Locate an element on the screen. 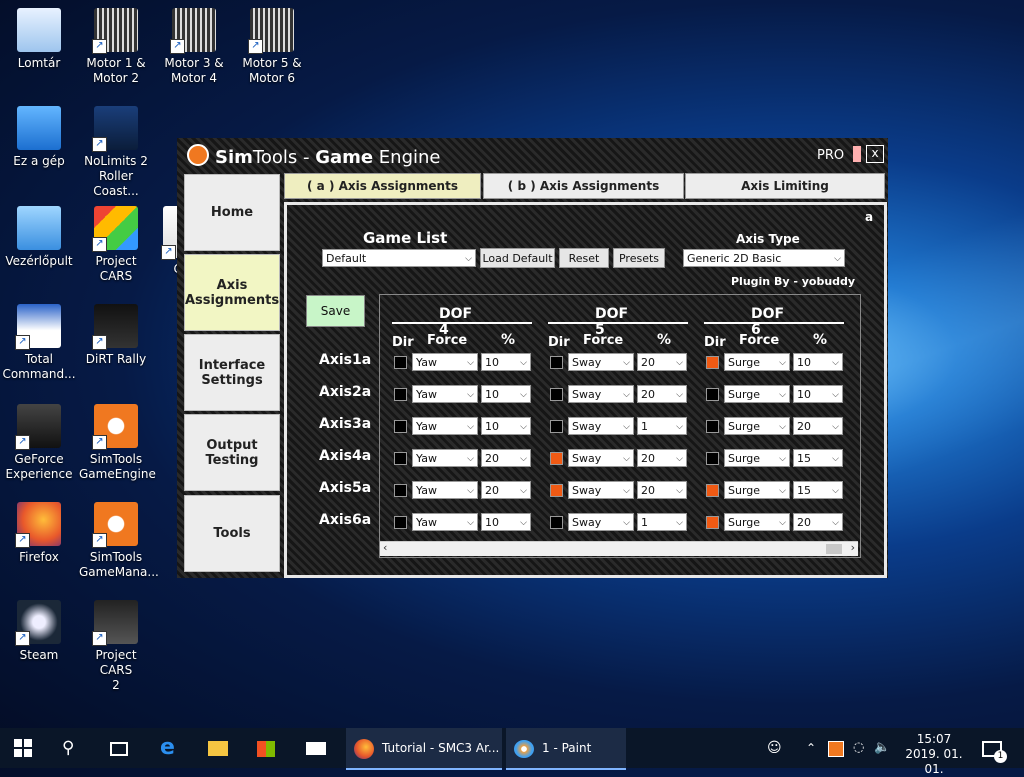 The height and width of the screenshot is (777, 1024). desktop-icon-project-cars: ↗ Project CARS is located at coordinates (116, 245).